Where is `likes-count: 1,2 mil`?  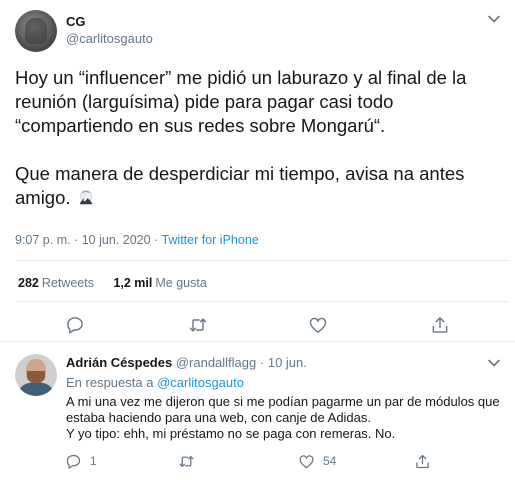 likes-count: 1,2 mil is located at coordinates (133, 283).